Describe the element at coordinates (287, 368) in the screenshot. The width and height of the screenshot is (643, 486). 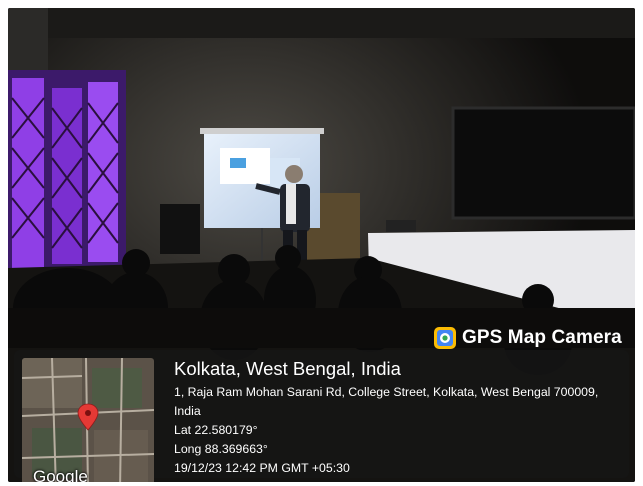
I see `location-title: Kolkata, West Bengal, India` at that location.